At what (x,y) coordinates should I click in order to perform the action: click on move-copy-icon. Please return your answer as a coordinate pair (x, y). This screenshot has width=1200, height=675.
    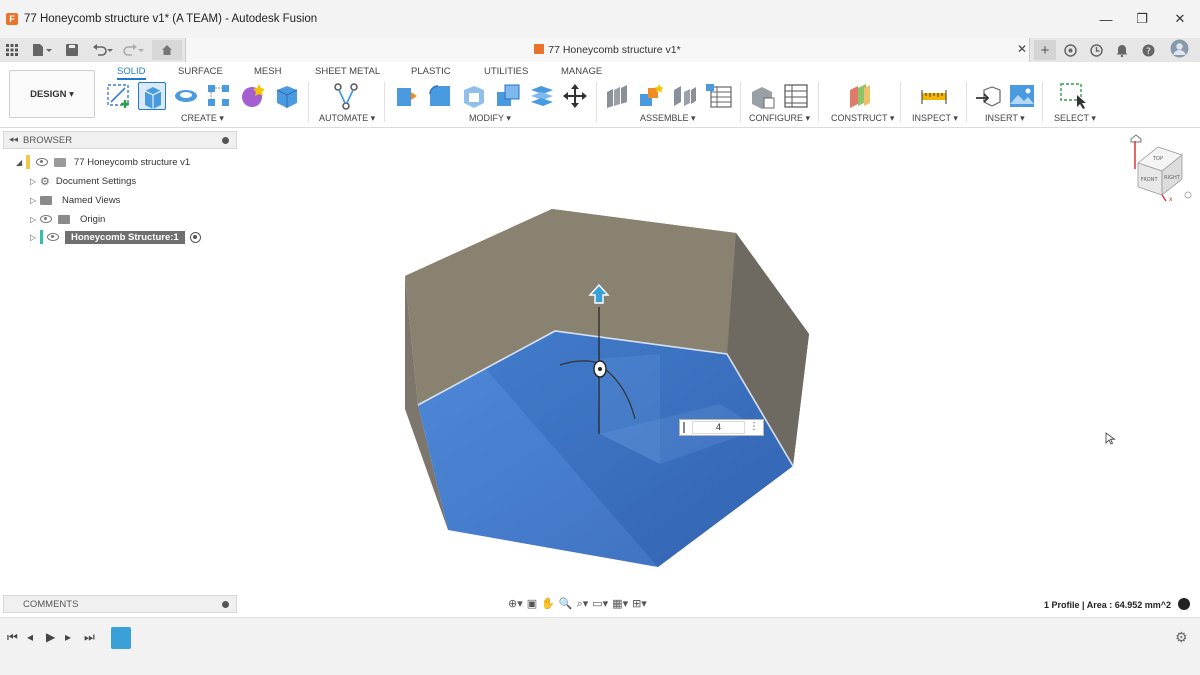
    Looking at the image, I should click on (575, 96).